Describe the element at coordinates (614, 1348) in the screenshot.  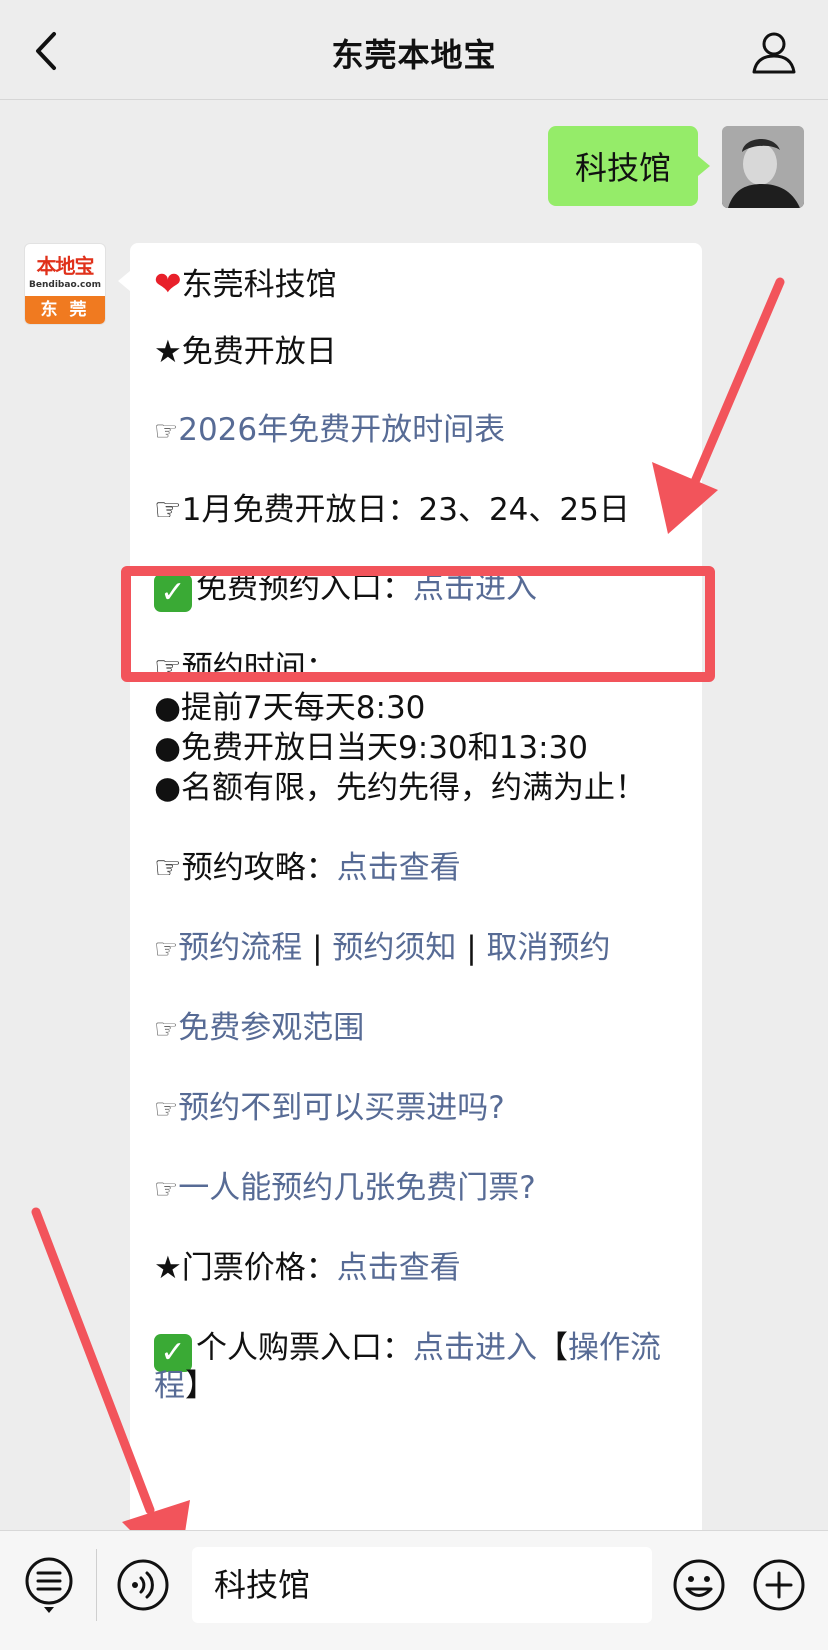
I see `purchase-process-link: 操作流` at that location.